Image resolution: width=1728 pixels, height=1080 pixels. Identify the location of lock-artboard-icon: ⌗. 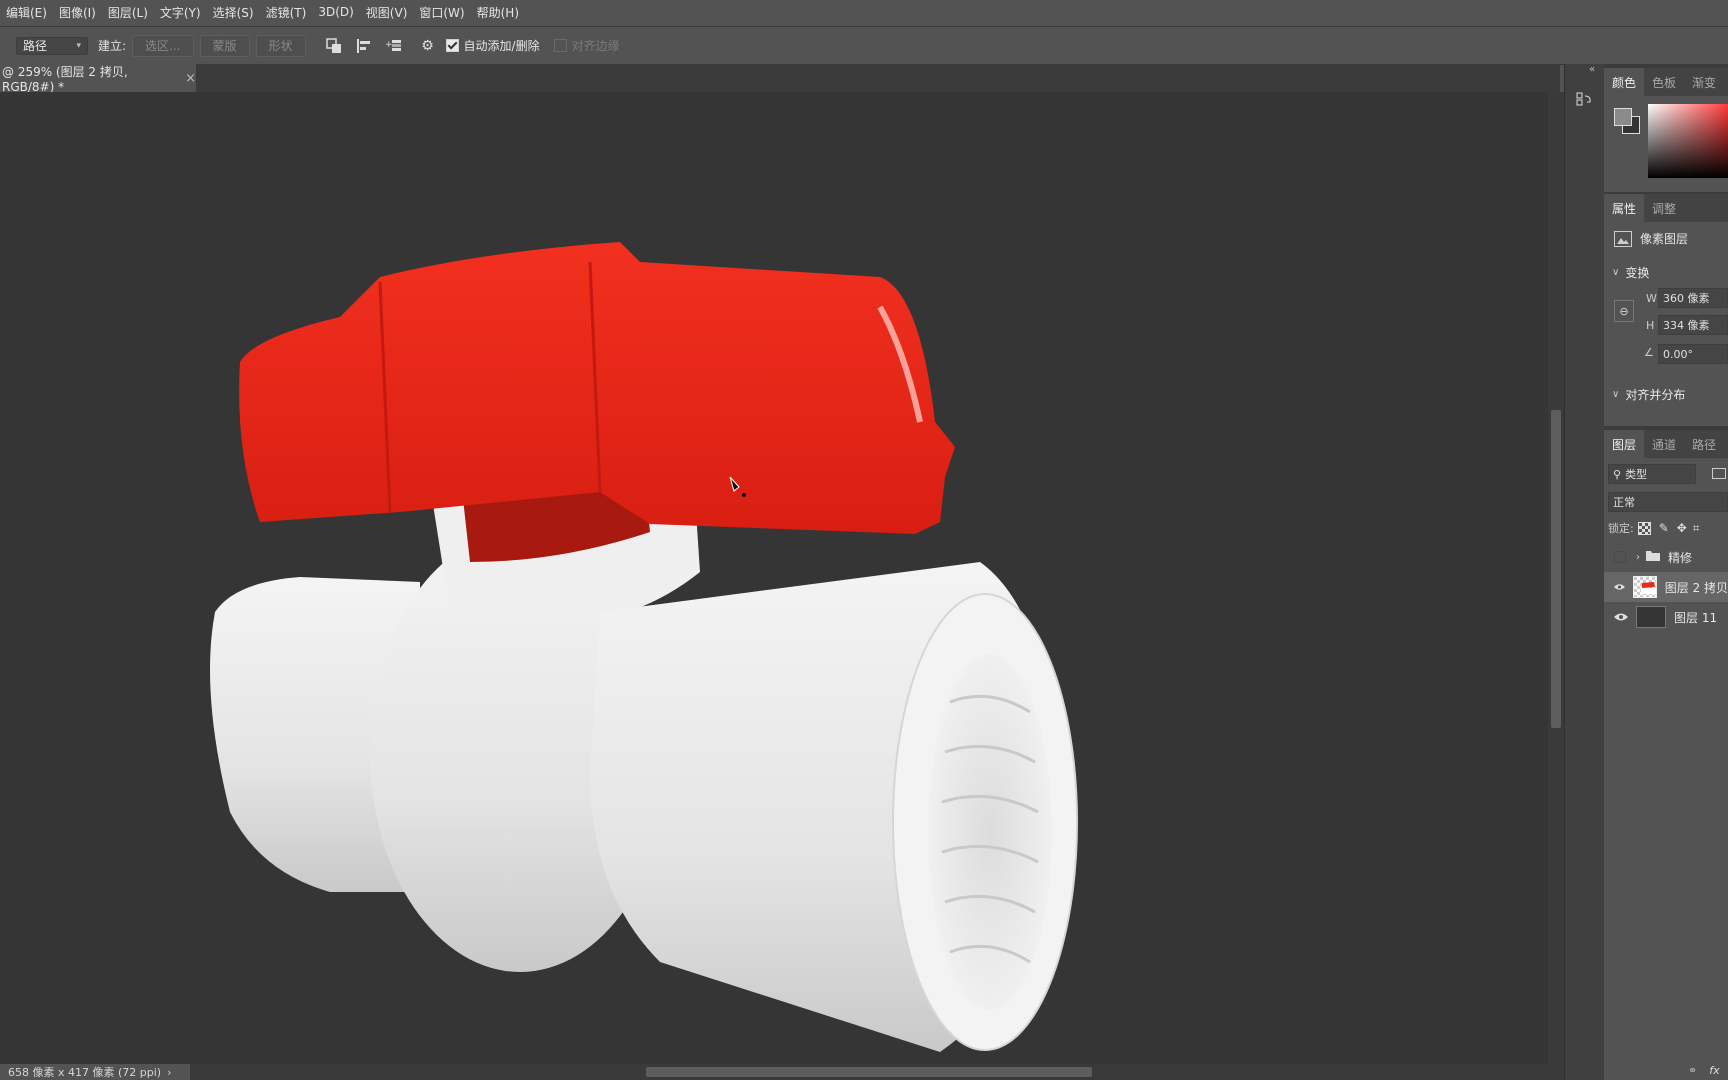
(1696, 528).